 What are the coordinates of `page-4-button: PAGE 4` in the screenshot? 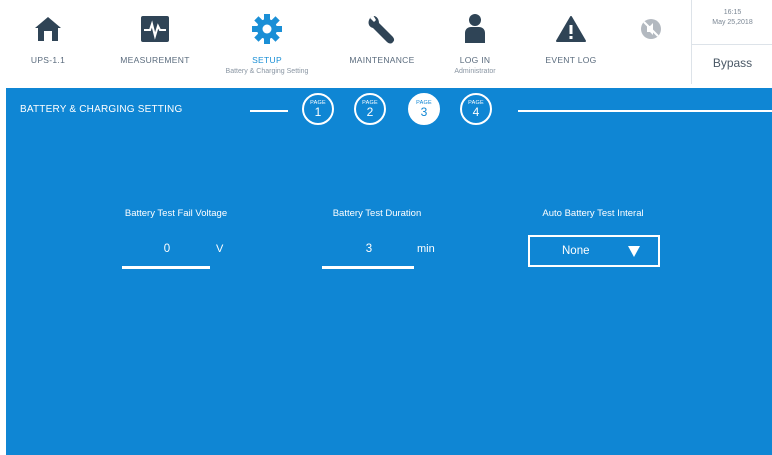 It's located at (476, 109).